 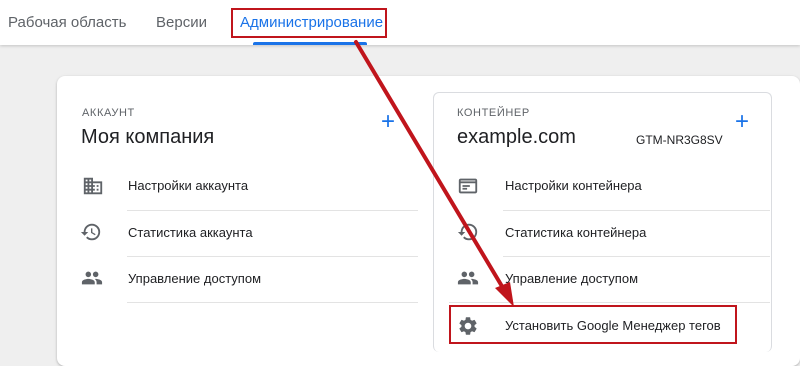 I want to click on annotation-arrow, so click(x=434, y=173).